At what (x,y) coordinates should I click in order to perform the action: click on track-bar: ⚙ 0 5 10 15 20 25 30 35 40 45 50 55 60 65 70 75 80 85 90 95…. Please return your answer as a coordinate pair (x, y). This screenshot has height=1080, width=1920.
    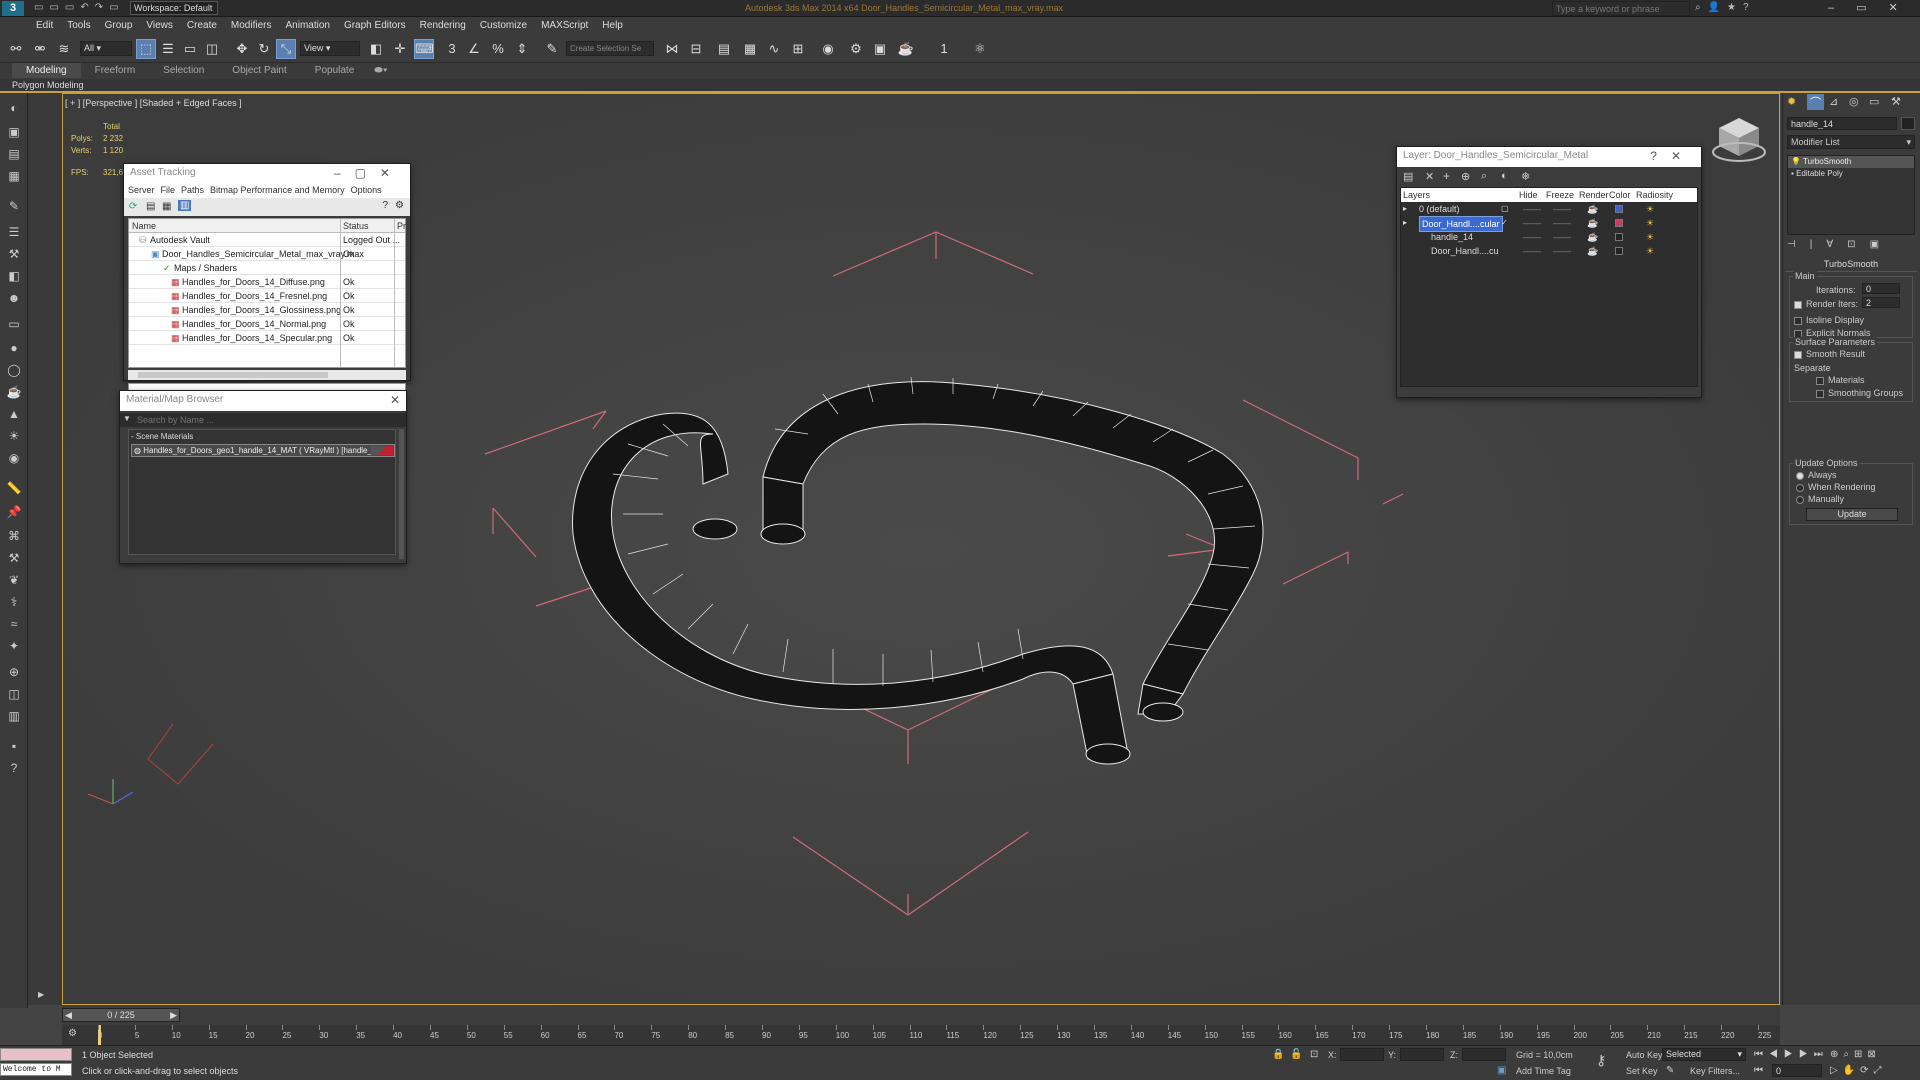
    Looking at the image, I should click on (921, 1035).